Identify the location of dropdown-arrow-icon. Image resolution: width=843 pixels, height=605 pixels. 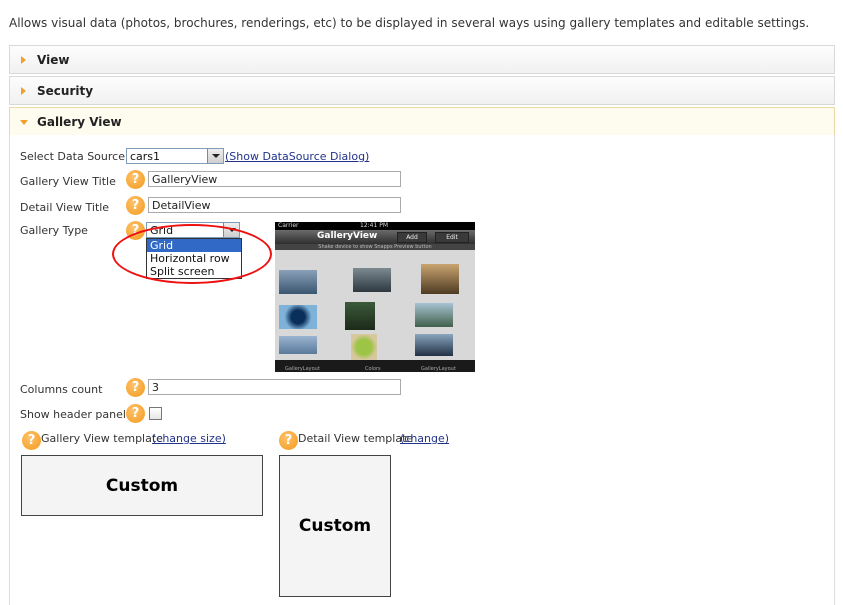
(215, 156).